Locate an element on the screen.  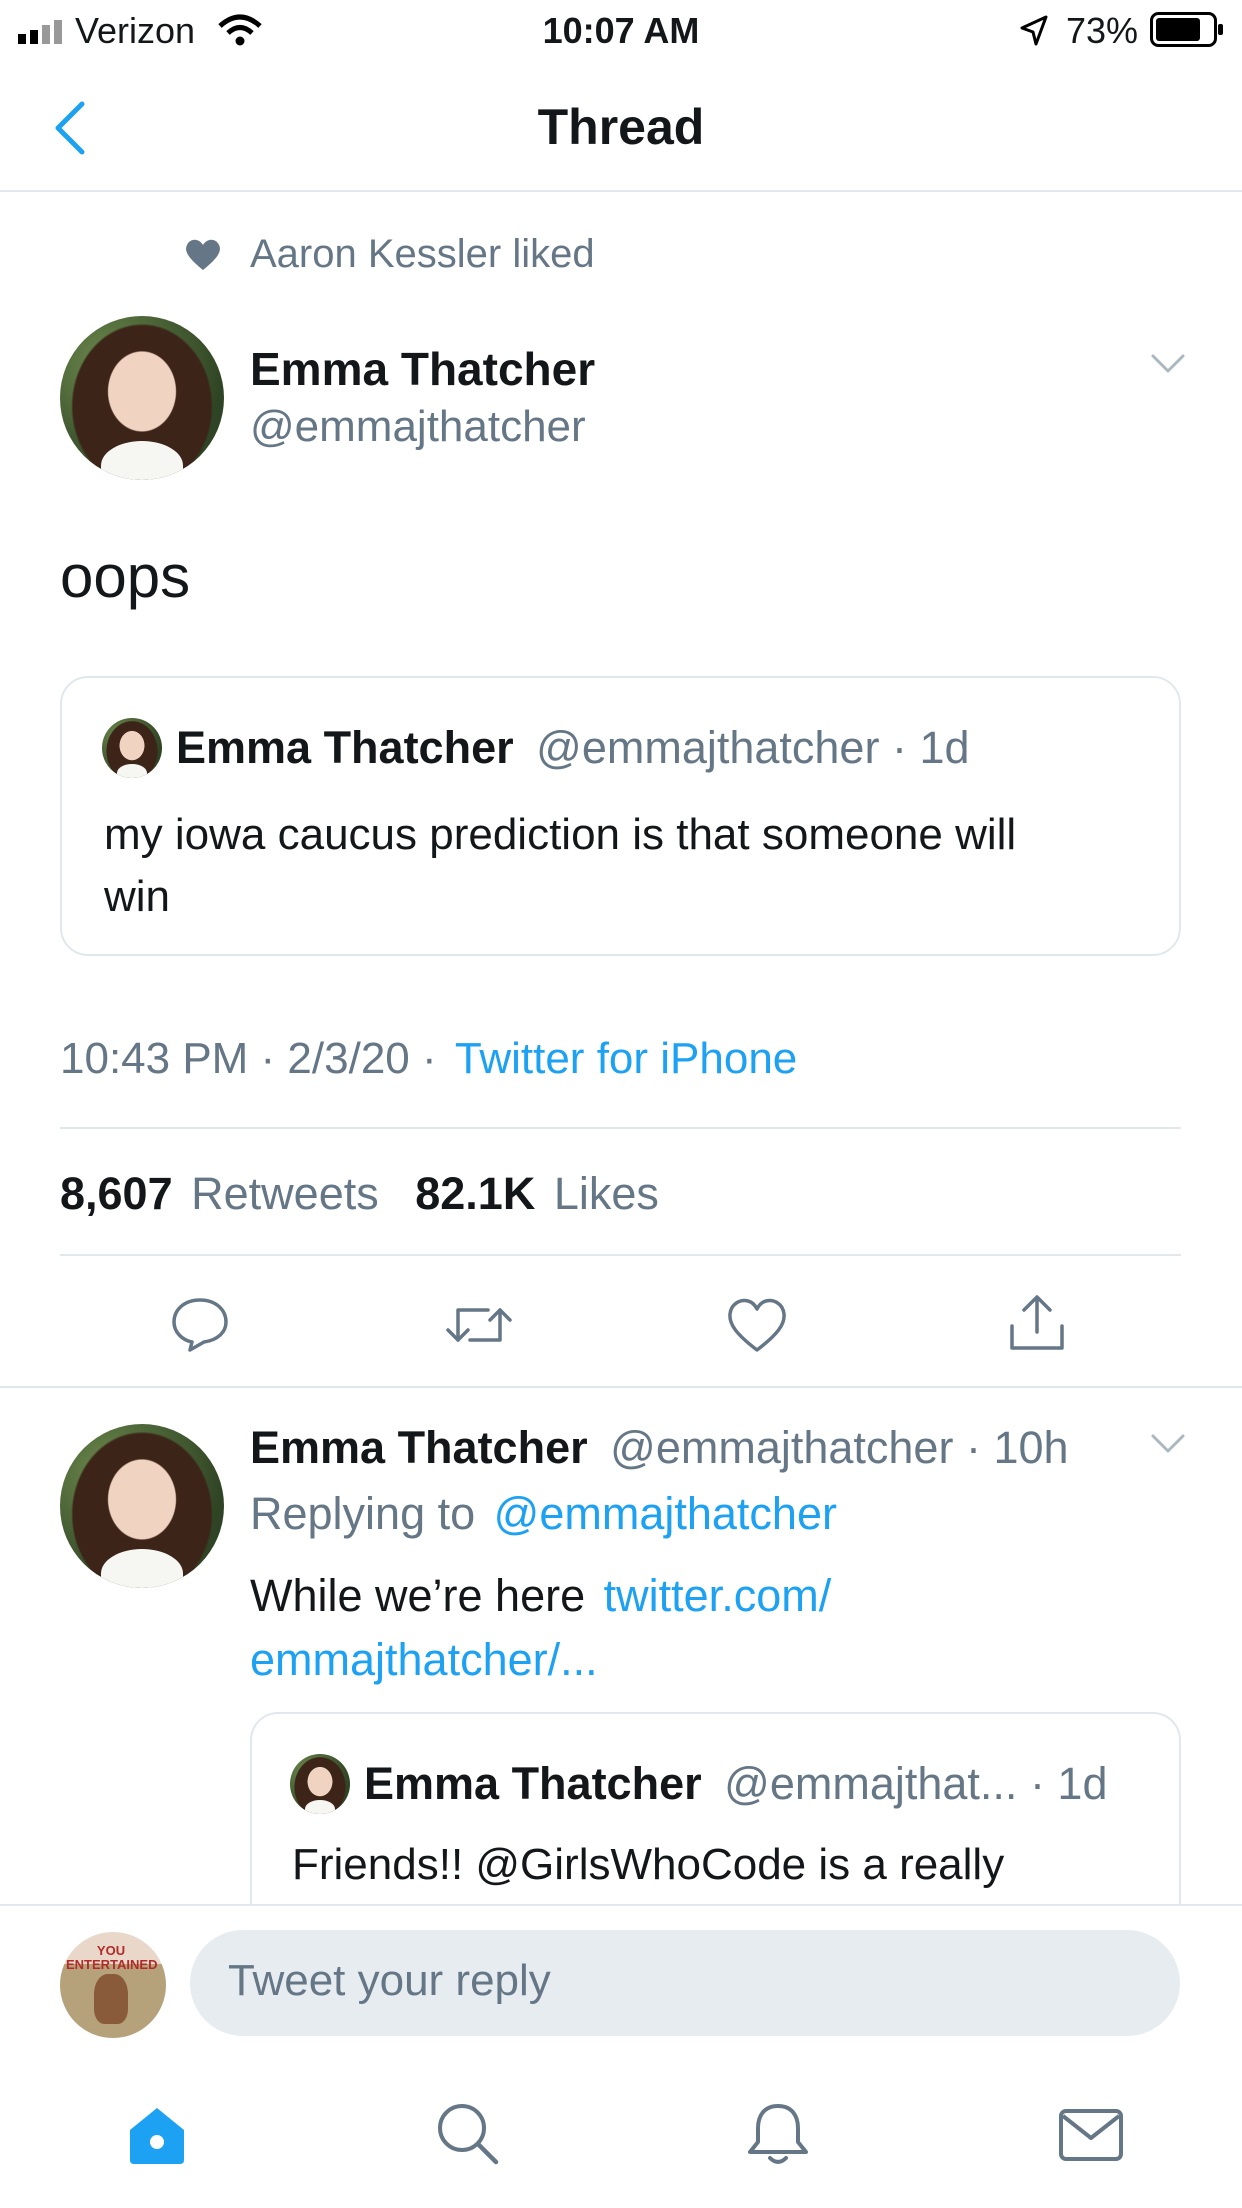
reply-author-handle: @emmajthatcher is located at coordinates (781, 1447).